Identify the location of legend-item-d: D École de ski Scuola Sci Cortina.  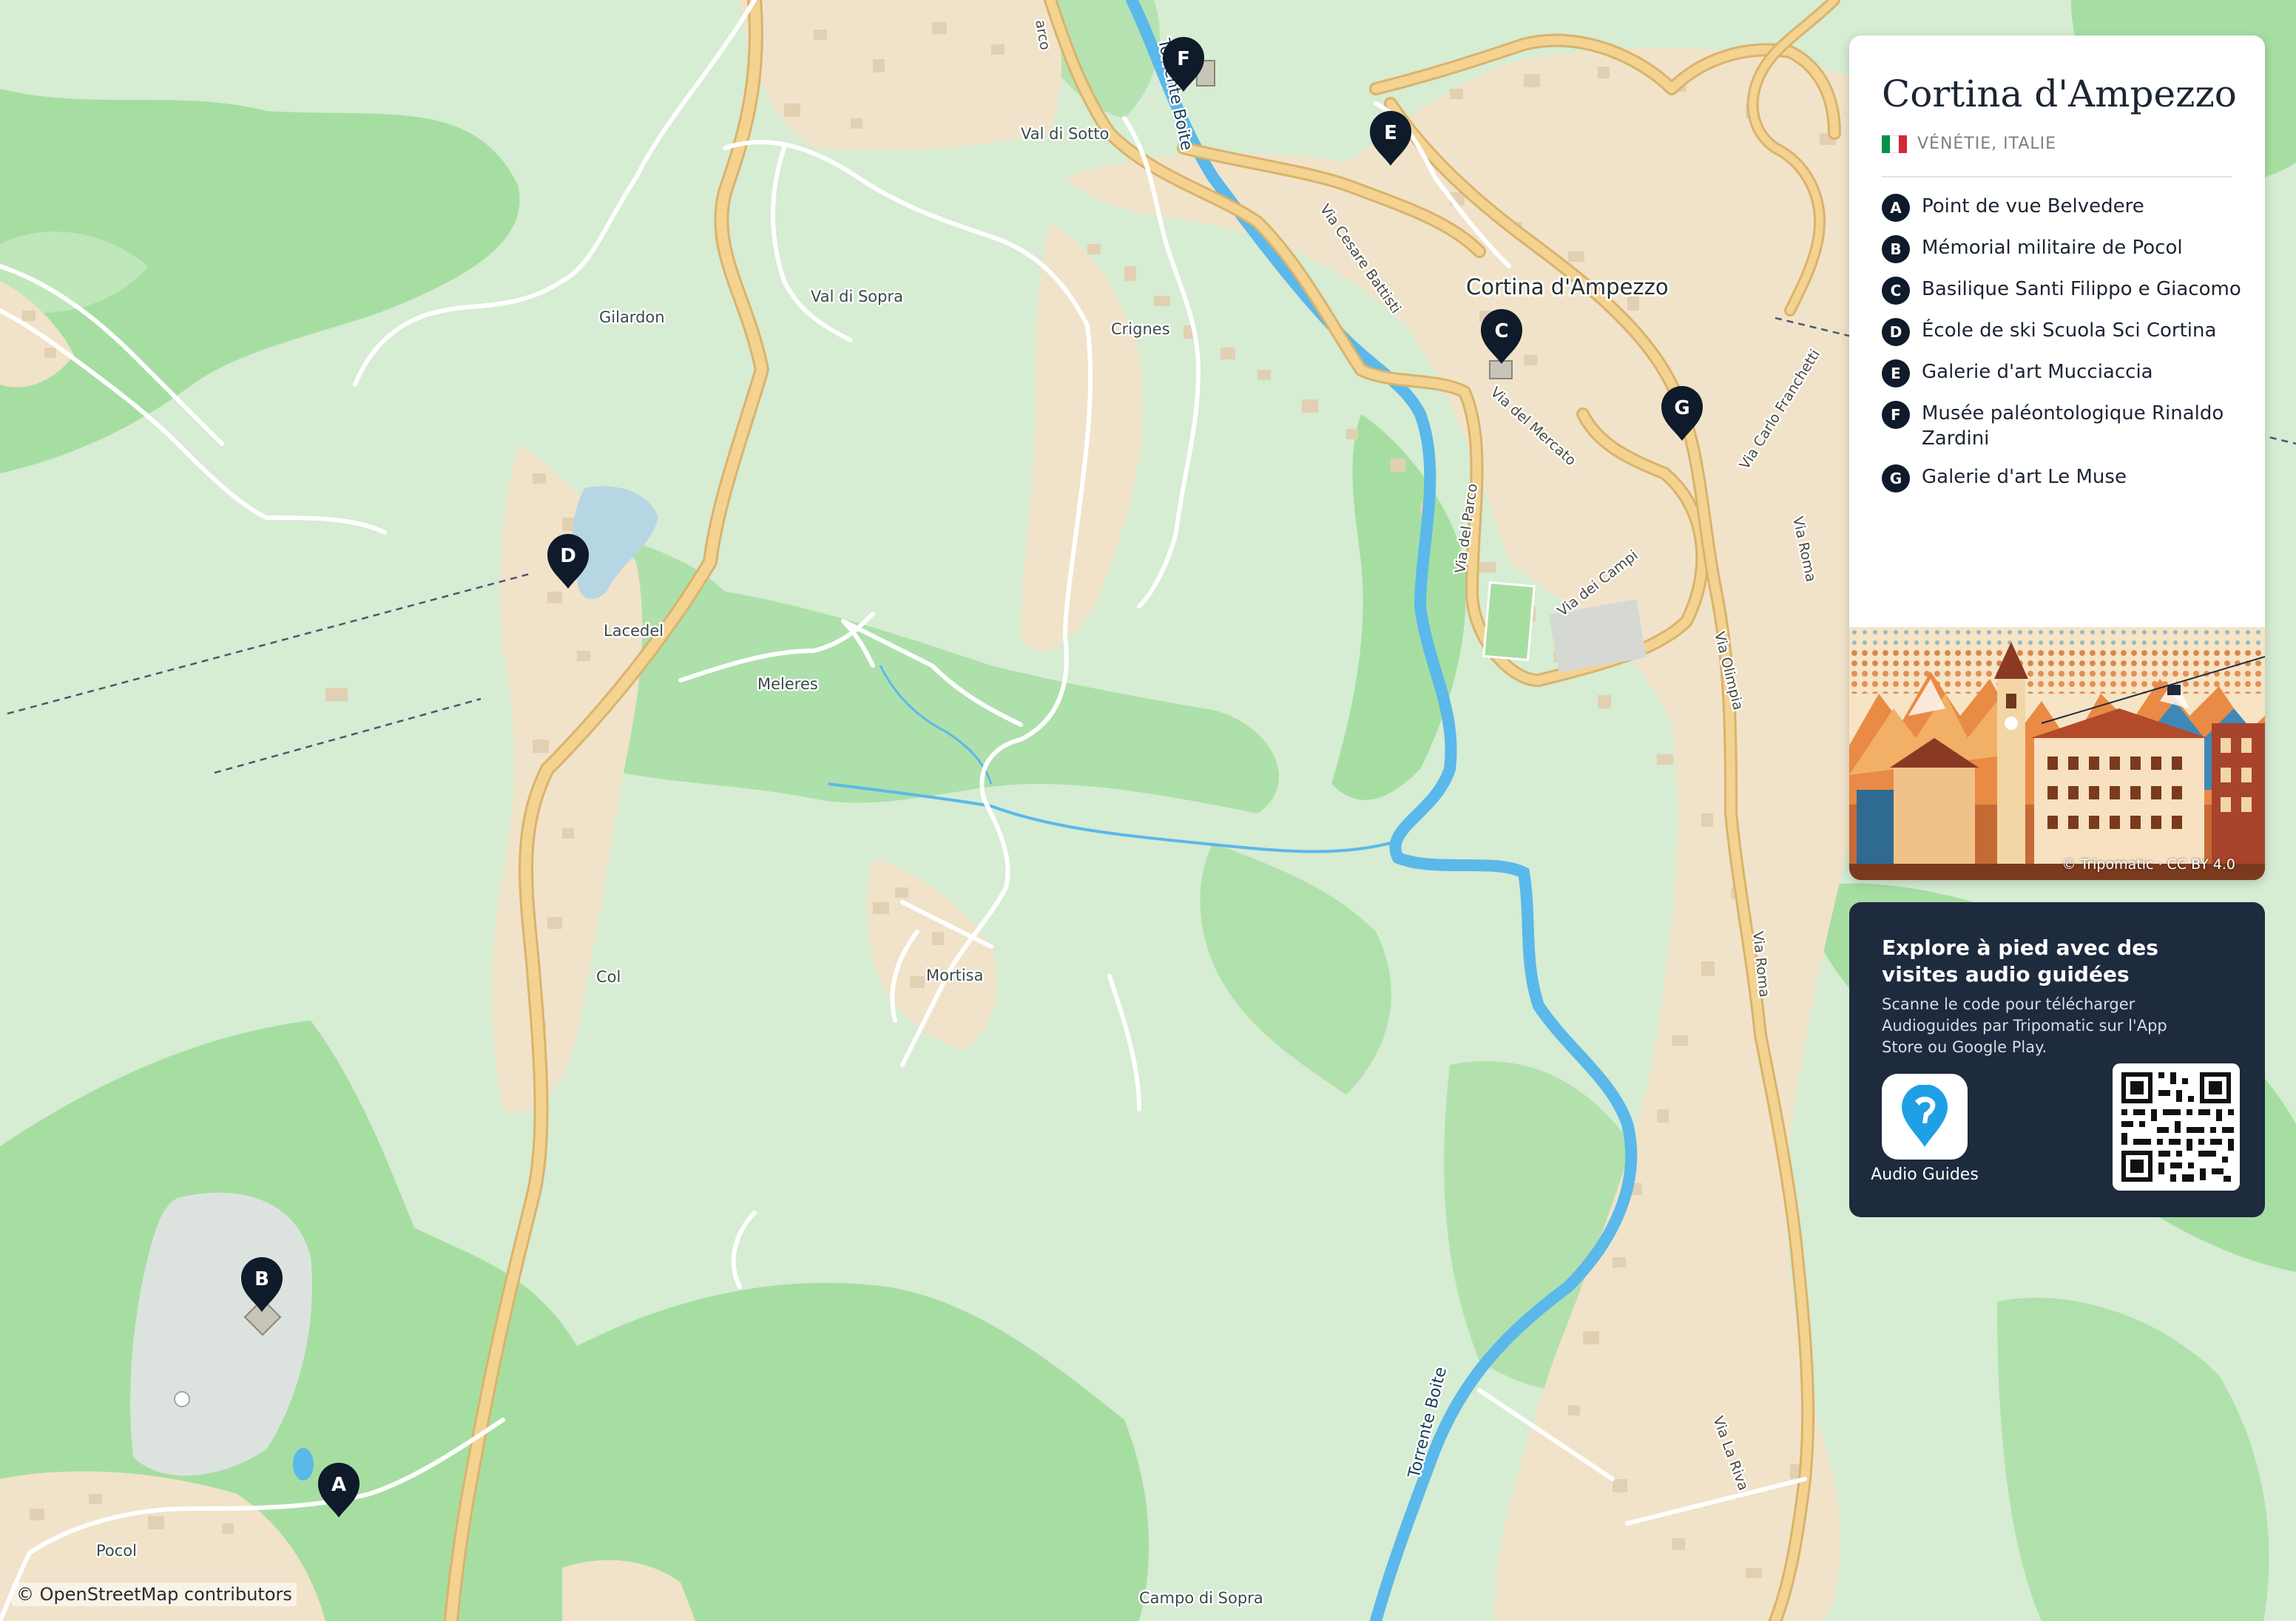
(2063, 332).